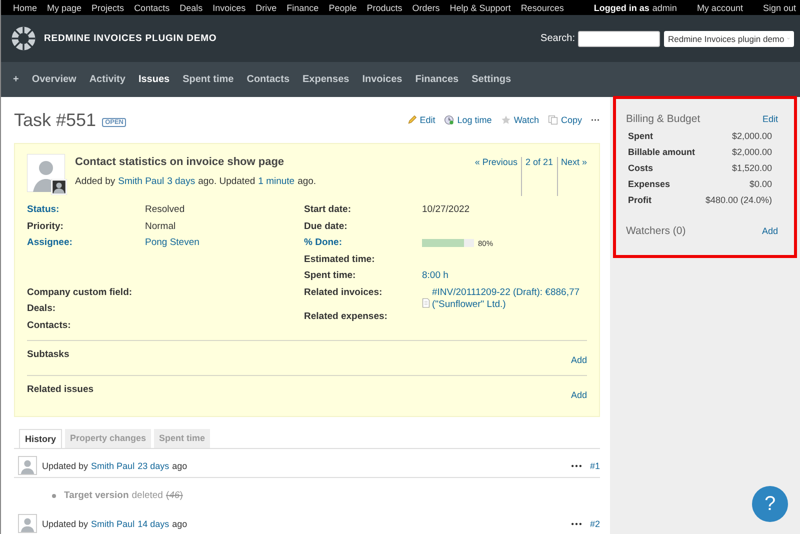 Image resolution: width=800 pixels, height=534 pixels. Describe the element at coordinates (426, 7) in the screenshot. I see `top-menu-link: Orders` at that location.